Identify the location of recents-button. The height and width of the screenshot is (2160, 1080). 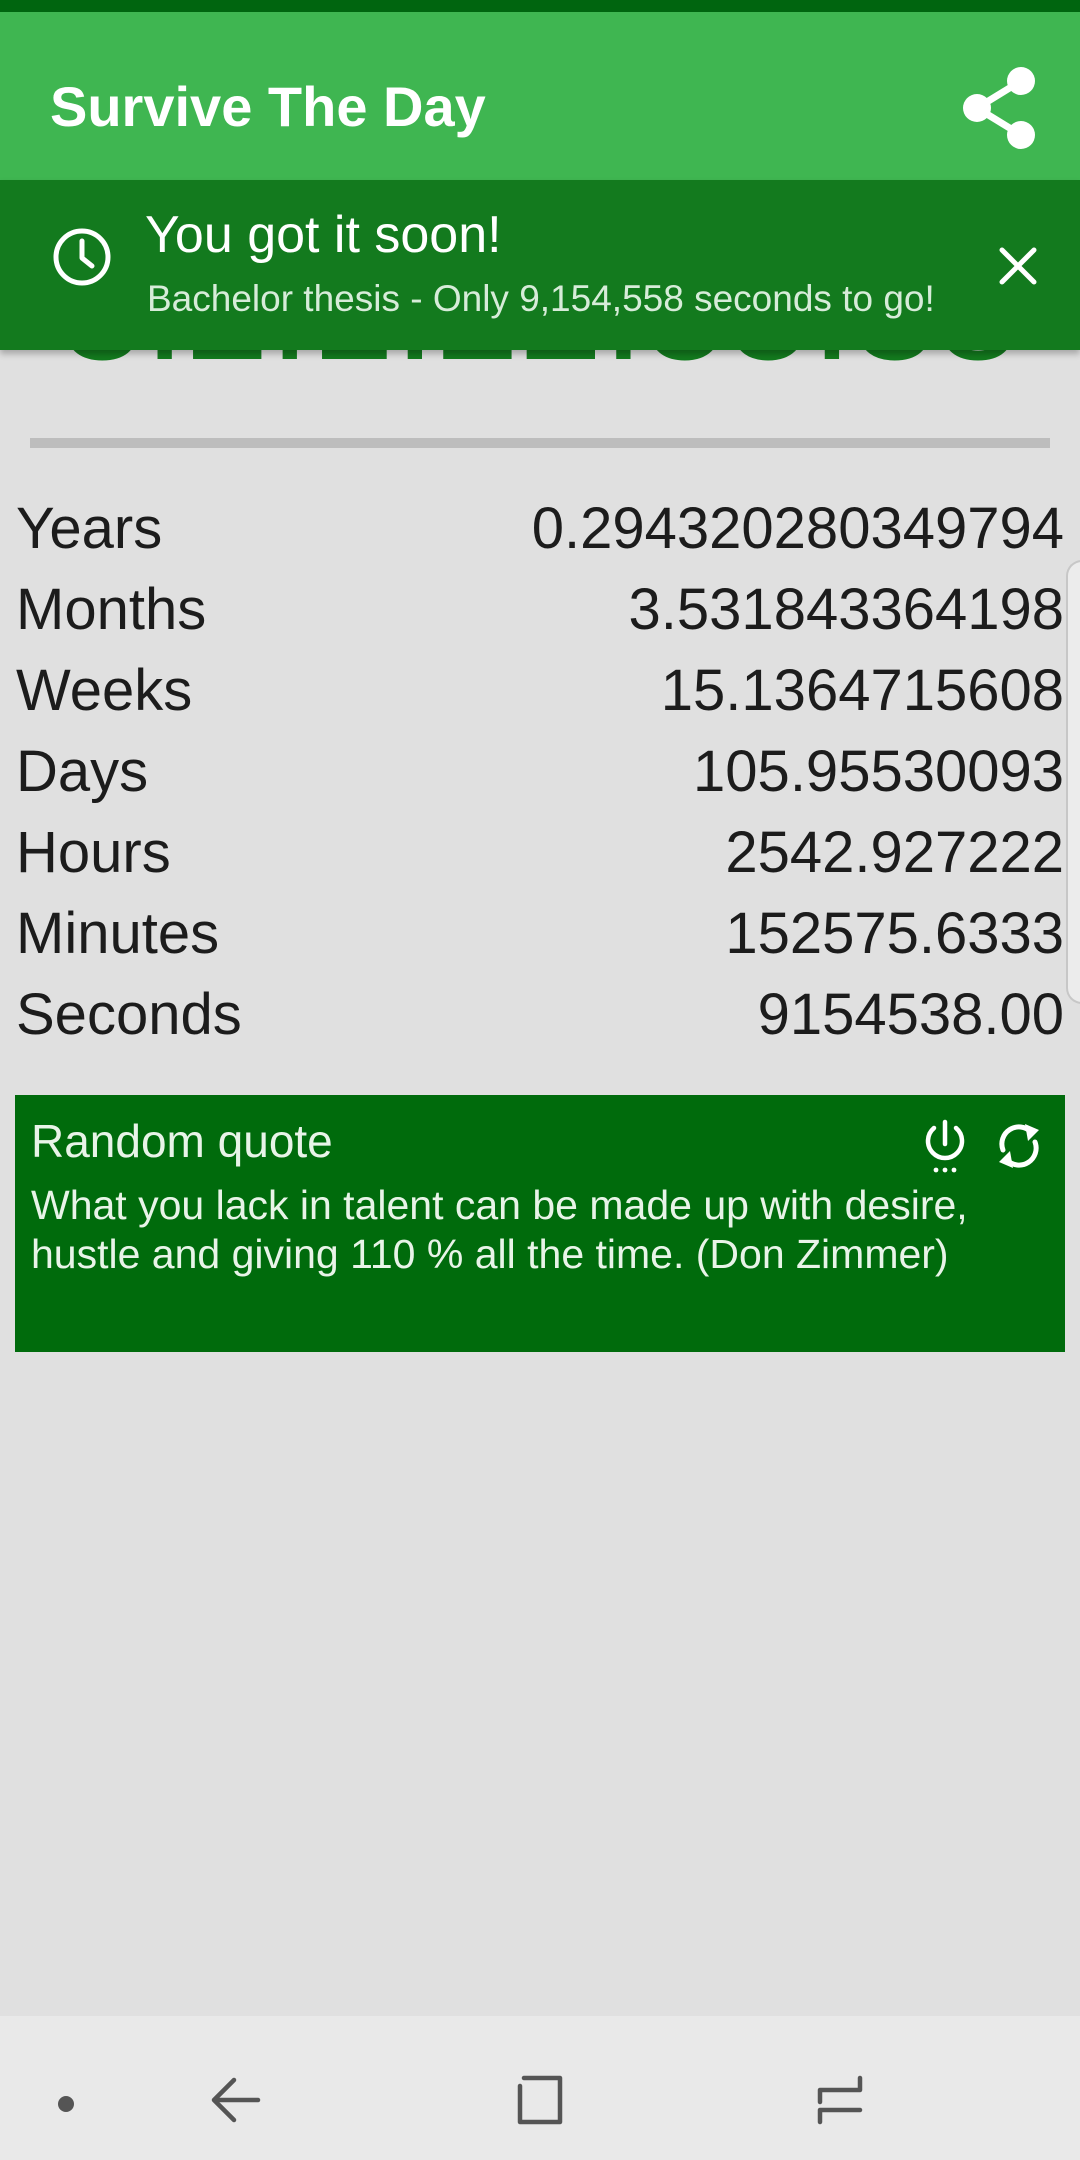
(840, 2100).